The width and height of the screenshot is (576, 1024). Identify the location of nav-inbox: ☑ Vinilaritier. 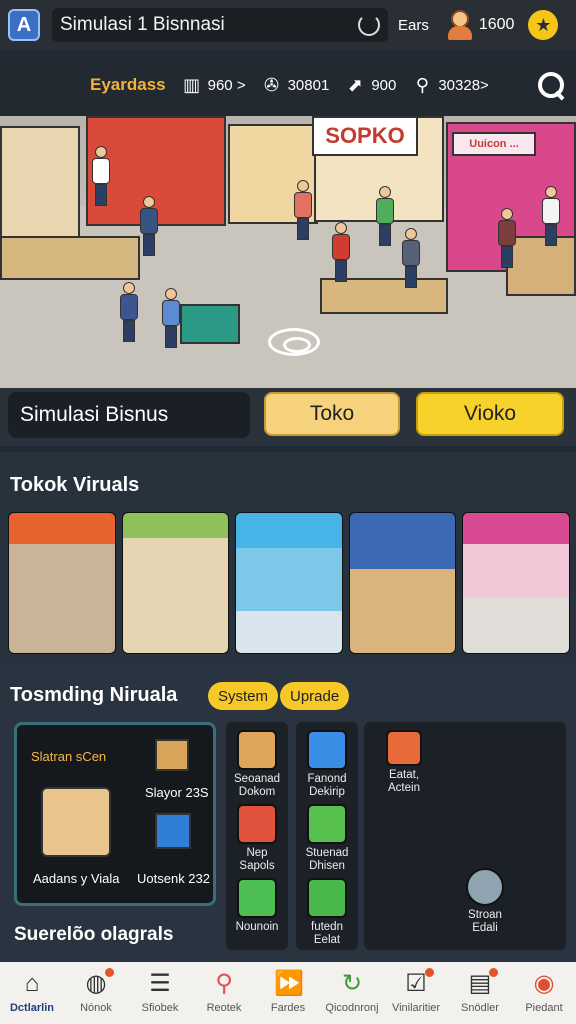
(416, 993).